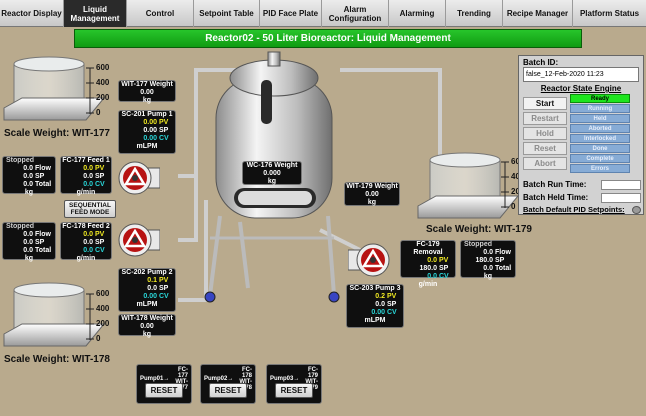  What do you see at coordinates (86, 226) in the screenshot?
I see `fc178-title: FC-178 Feed 2` at bounding box center [86, 226].